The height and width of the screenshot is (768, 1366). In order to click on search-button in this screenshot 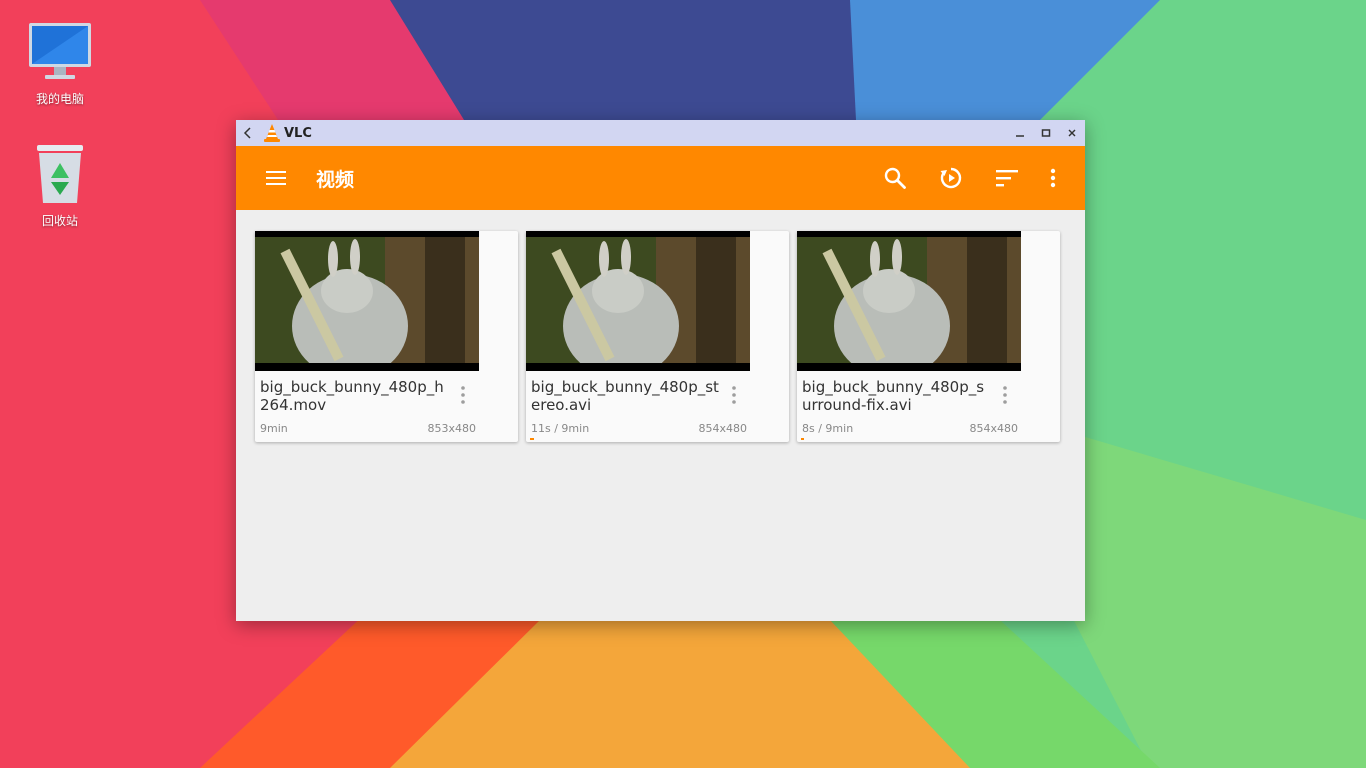, I will do `click(895, 178)`.